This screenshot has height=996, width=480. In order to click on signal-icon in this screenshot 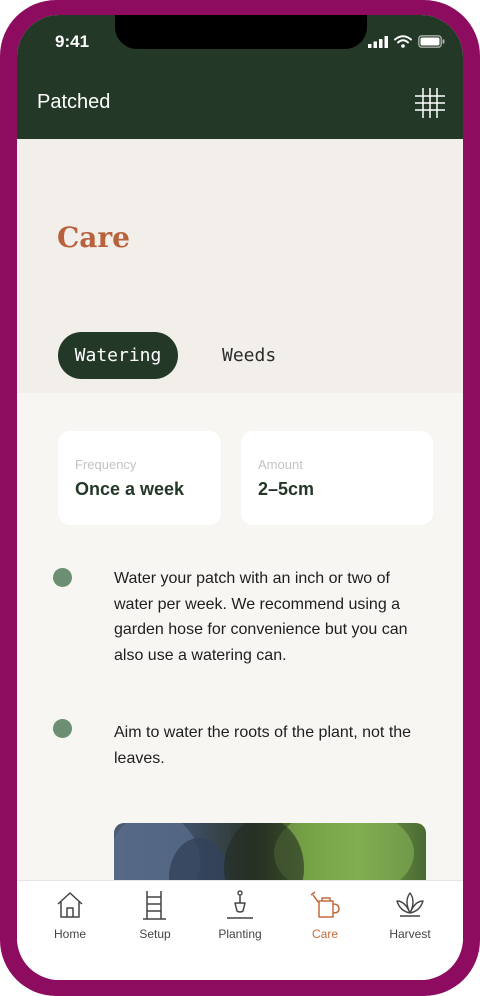, I will do `click(378, 41)`.